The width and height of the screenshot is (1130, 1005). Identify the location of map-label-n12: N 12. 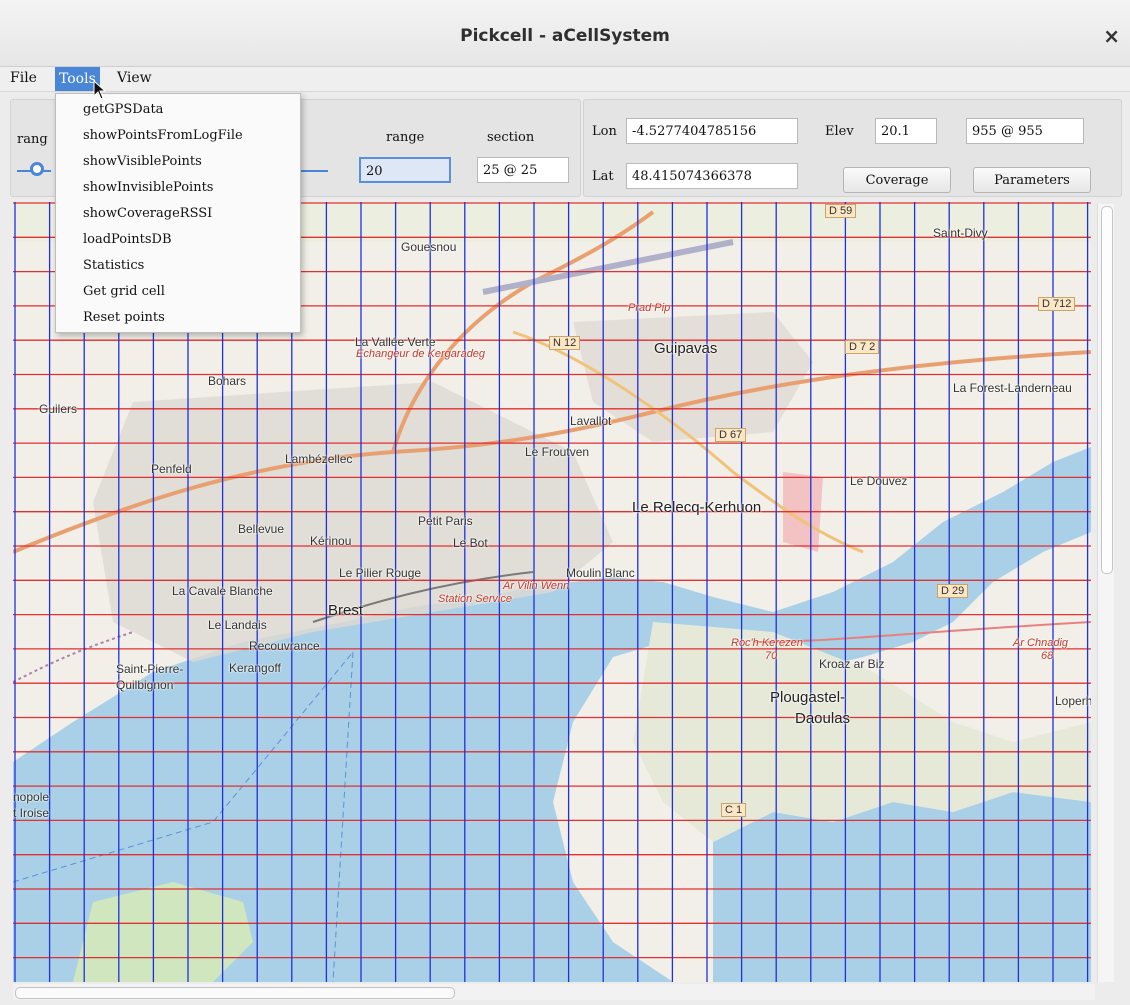
(565, 343).